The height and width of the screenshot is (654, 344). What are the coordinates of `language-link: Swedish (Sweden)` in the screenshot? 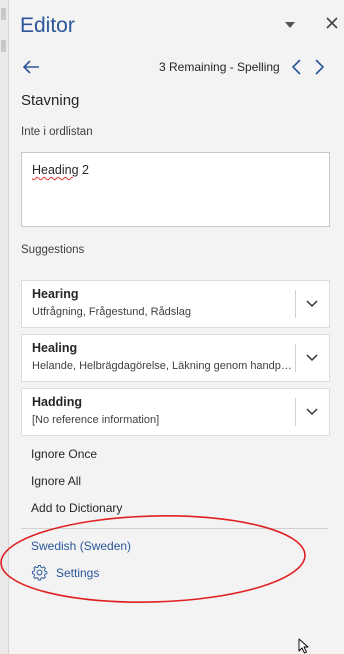 It's located at (81, 546).